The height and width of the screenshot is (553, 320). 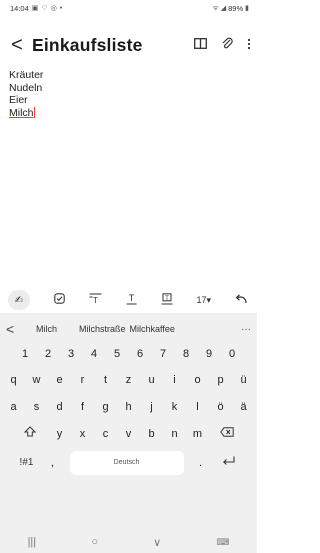 I want to click on undo-icon, so click(x=241, y=300).